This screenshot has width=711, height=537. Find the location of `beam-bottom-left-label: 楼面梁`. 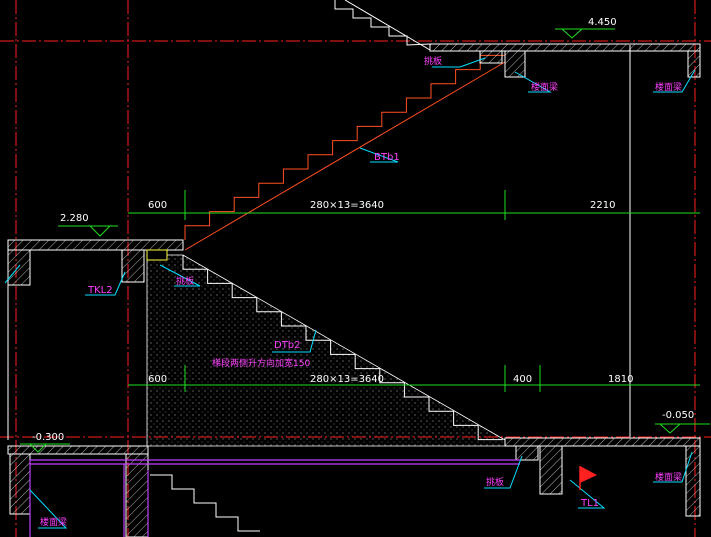

beam-bottom-left-label: 楼面梁 is located at coordinates (53, 522).